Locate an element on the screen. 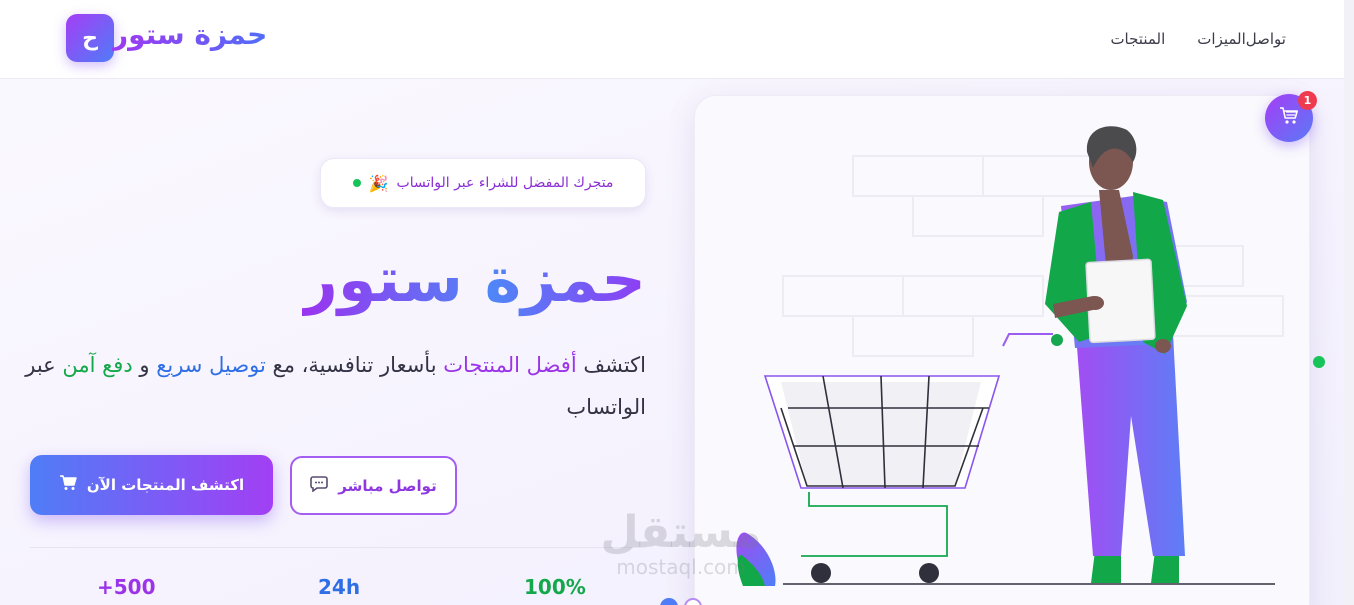  subtitle-highlight-payment: دفع آمن is located at coordinates (97, 365).